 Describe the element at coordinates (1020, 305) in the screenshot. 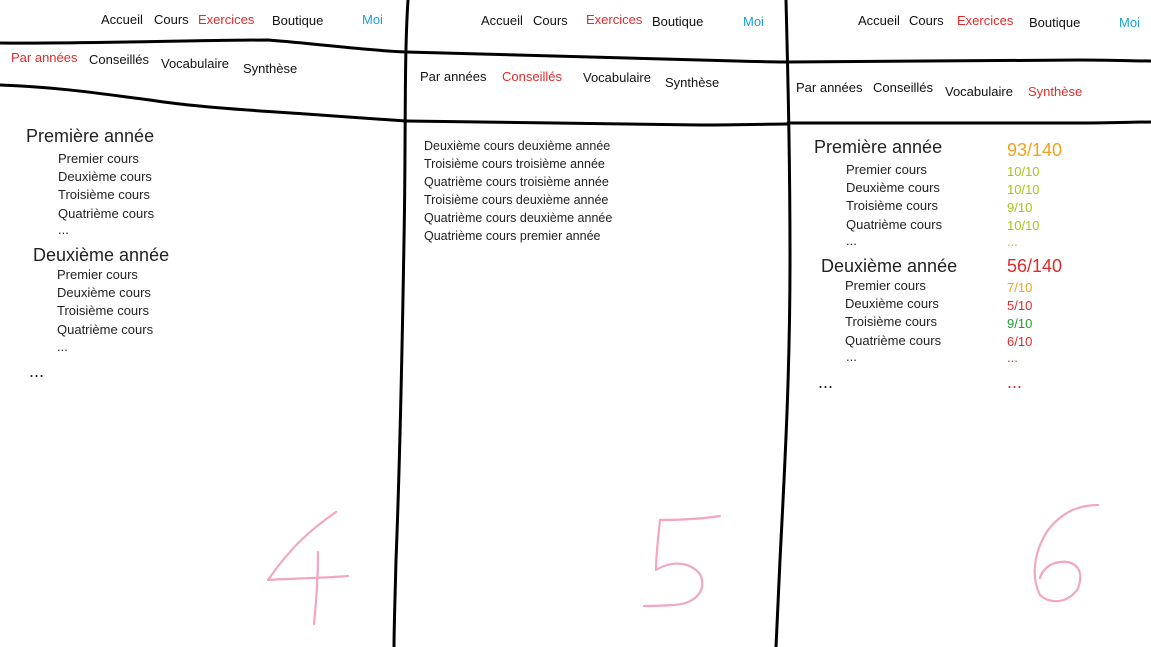

I see `course-score: 5/10` at that location.